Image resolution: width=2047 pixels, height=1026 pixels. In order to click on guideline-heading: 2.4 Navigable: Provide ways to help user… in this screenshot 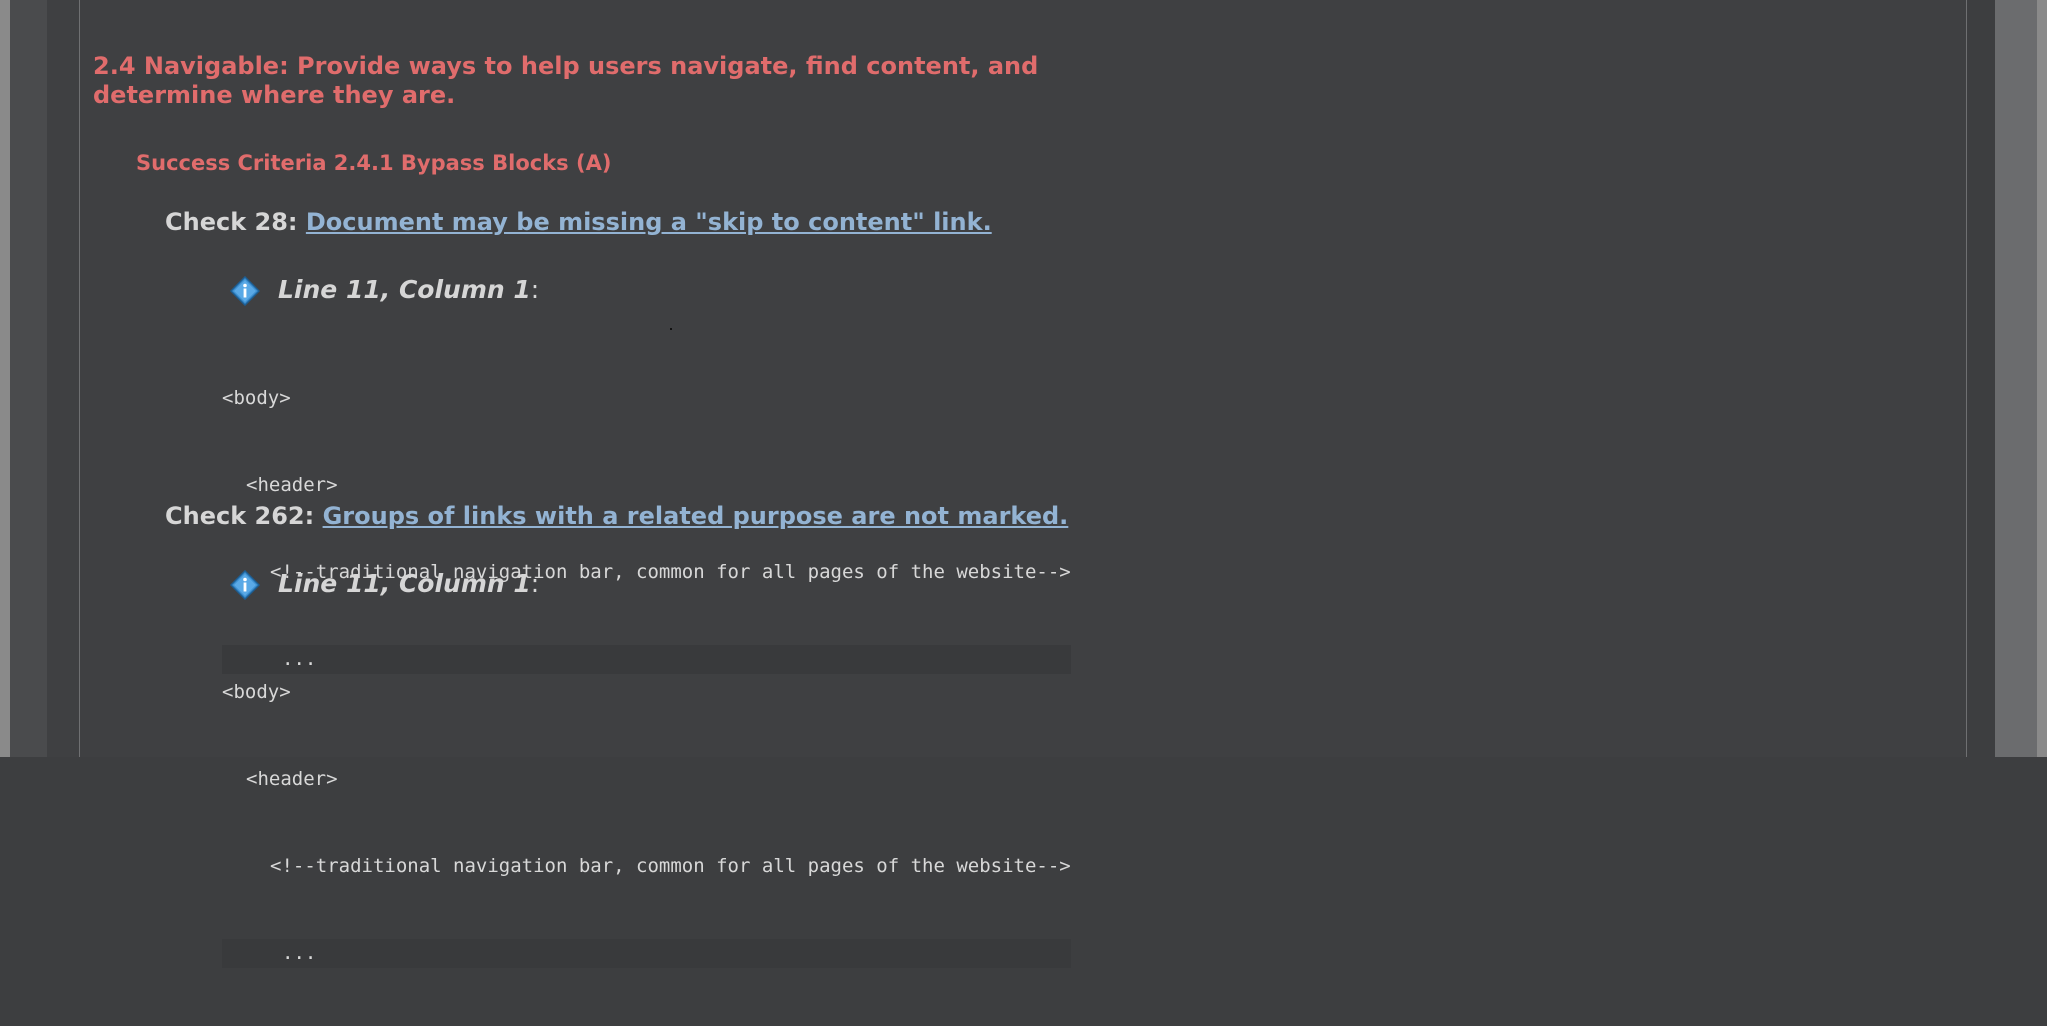, I will do `click(566, 80)`.